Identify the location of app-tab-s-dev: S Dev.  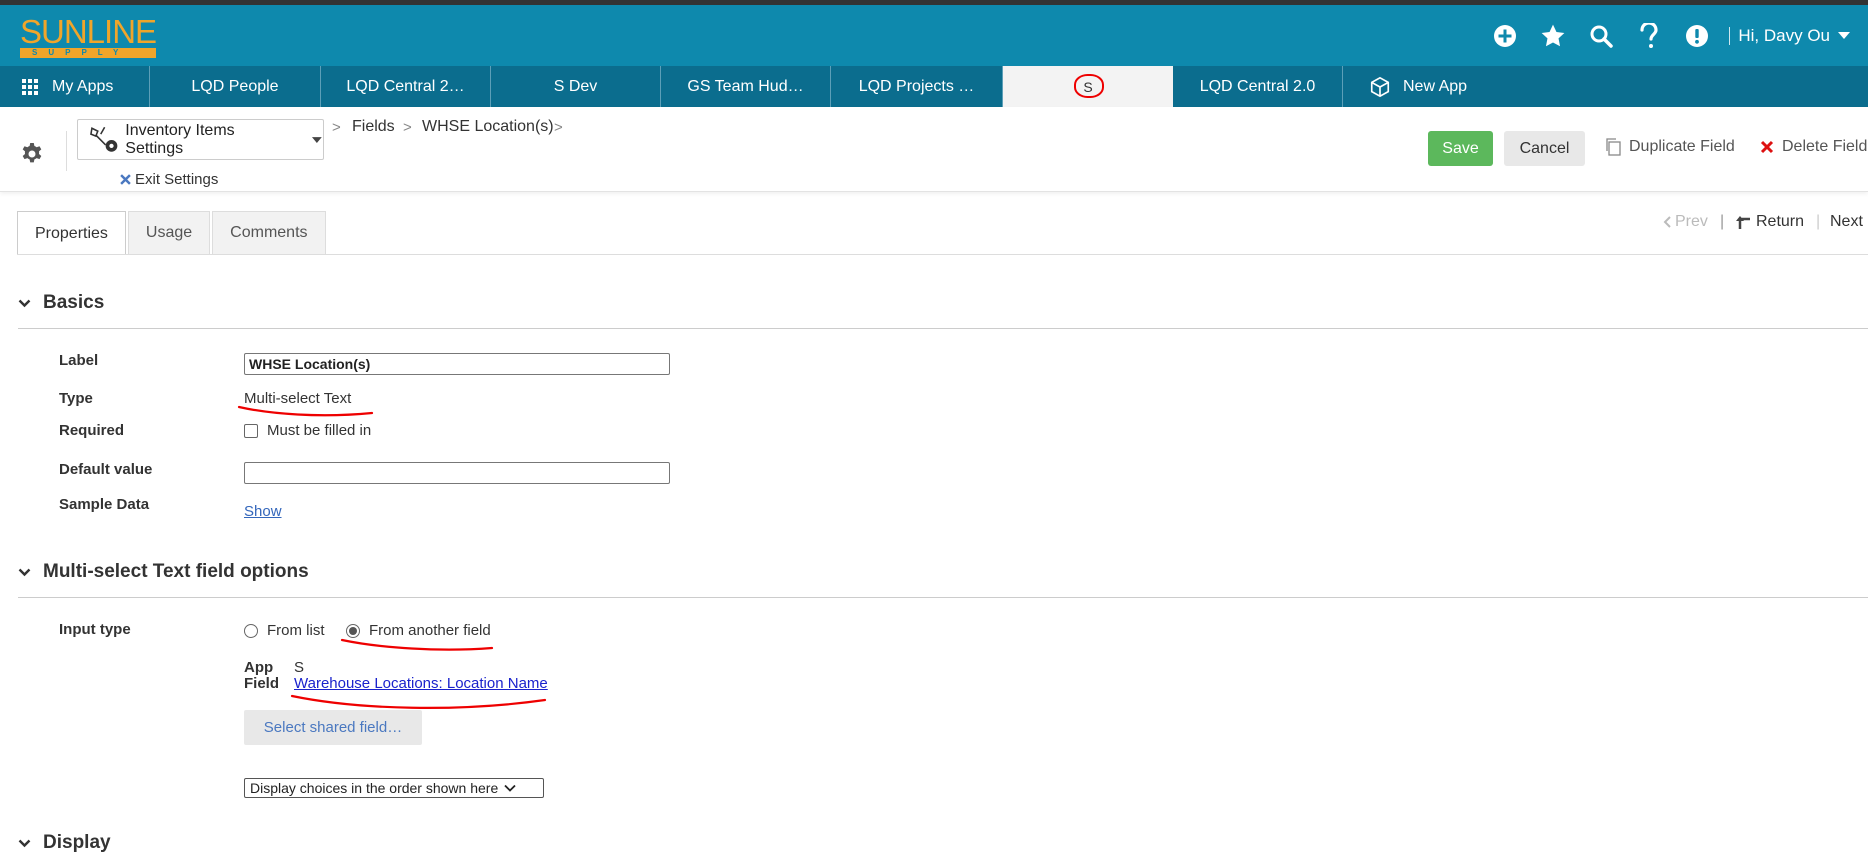
(576, 86).